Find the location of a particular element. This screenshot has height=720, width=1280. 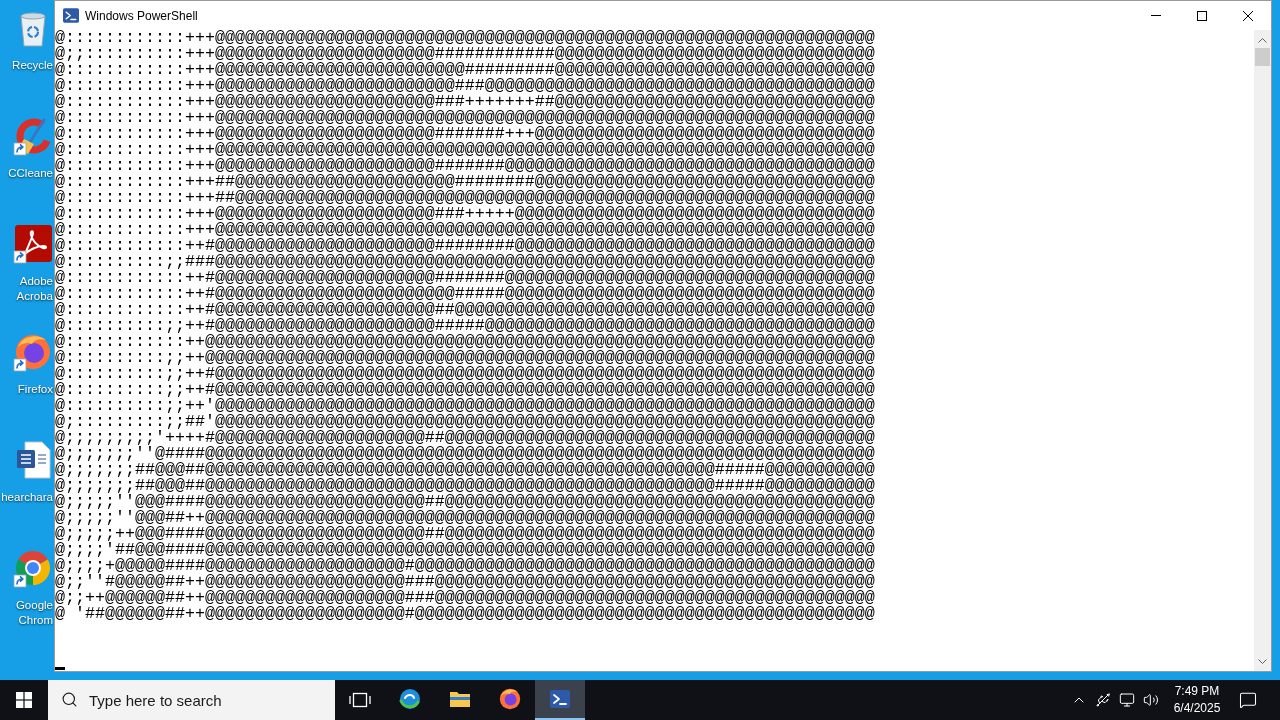

desktop-icon-label: Adobe is located at coordinates (36, 281).